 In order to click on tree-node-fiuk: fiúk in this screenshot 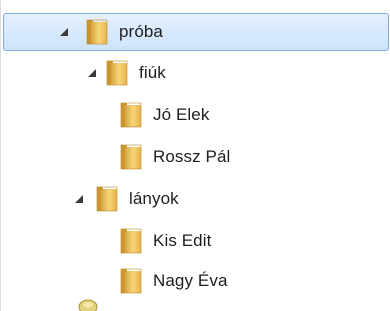, I will do `click(83, 73)`.